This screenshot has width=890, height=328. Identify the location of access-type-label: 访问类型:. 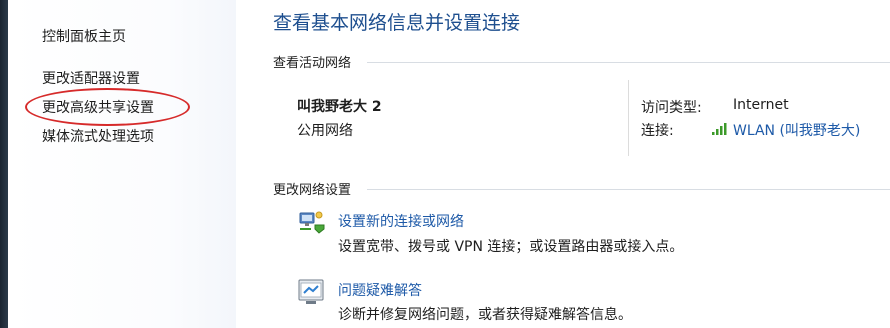
(671, 108).